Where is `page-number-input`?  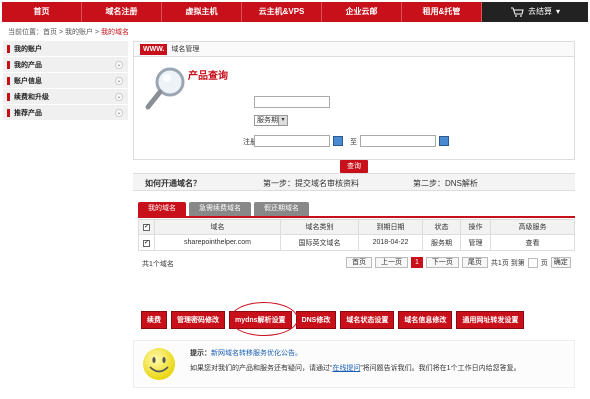
page-number-input is located at coordinates (532, 262).